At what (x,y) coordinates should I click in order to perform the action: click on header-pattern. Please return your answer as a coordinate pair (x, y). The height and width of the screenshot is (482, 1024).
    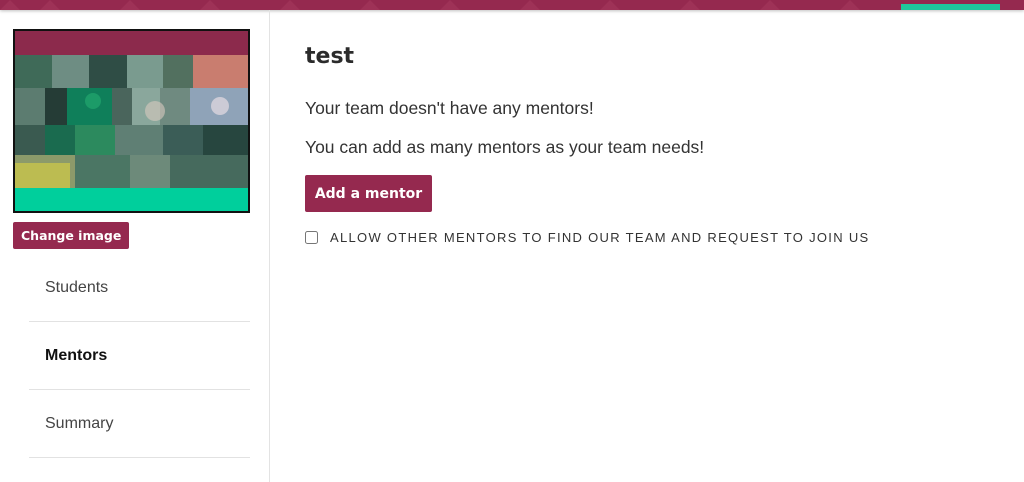
    Looking at the image, I should click on (430, 5).